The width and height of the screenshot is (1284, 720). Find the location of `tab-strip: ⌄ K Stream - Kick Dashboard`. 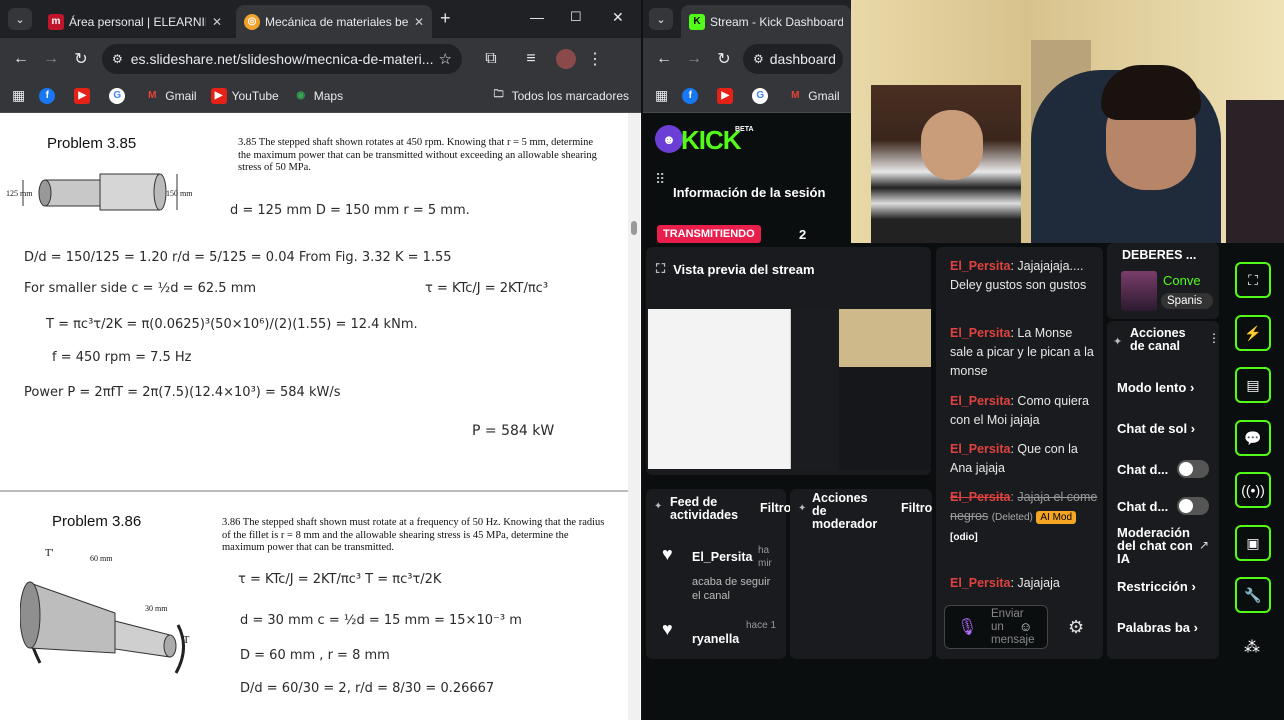

tab-strip: ⌄ K Stream - Kick Dashboard is located at coordinates (747, 19).